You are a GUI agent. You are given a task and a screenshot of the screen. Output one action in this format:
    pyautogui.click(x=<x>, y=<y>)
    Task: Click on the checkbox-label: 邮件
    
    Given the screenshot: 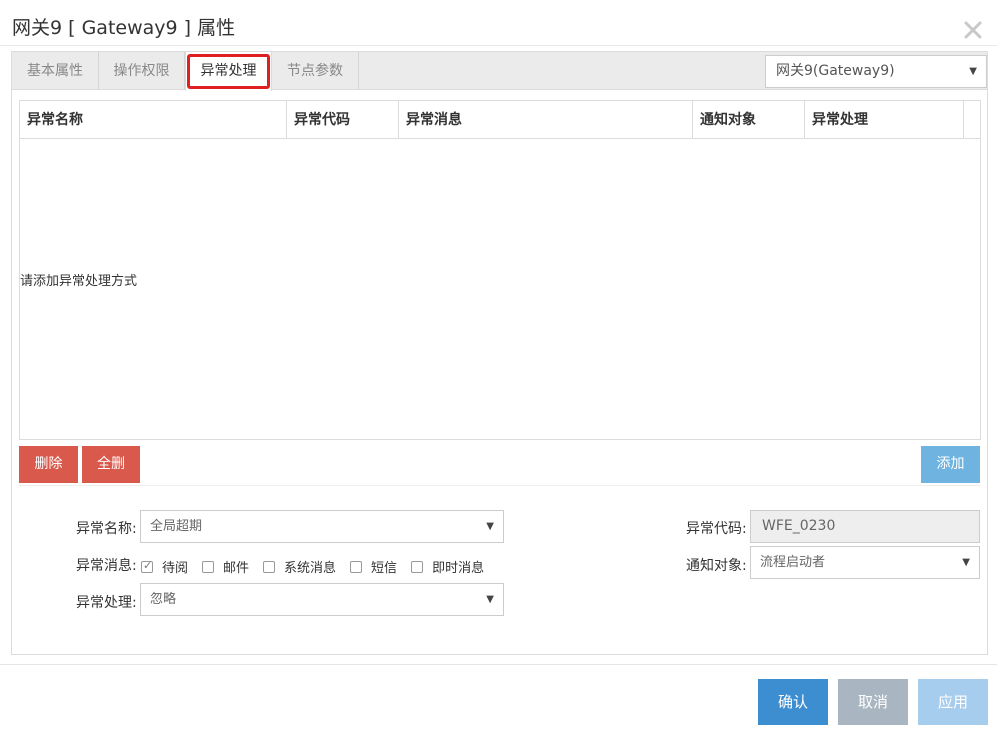 What is the action you would take?
    pyautogui.click(x=236, y=568)
    